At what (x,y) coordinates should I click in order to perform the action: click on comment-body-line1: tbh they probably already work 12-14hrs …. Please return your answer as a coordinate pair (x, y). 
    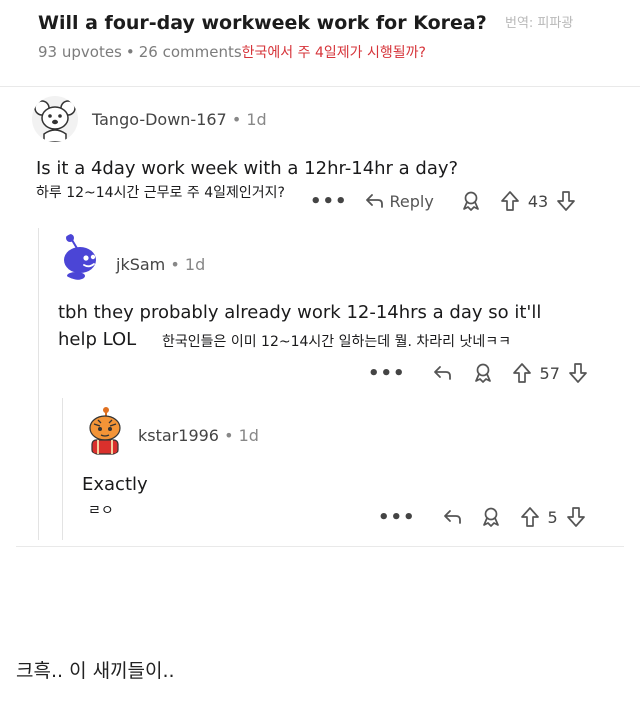
    Looking at the image, I should click on (300, 312).